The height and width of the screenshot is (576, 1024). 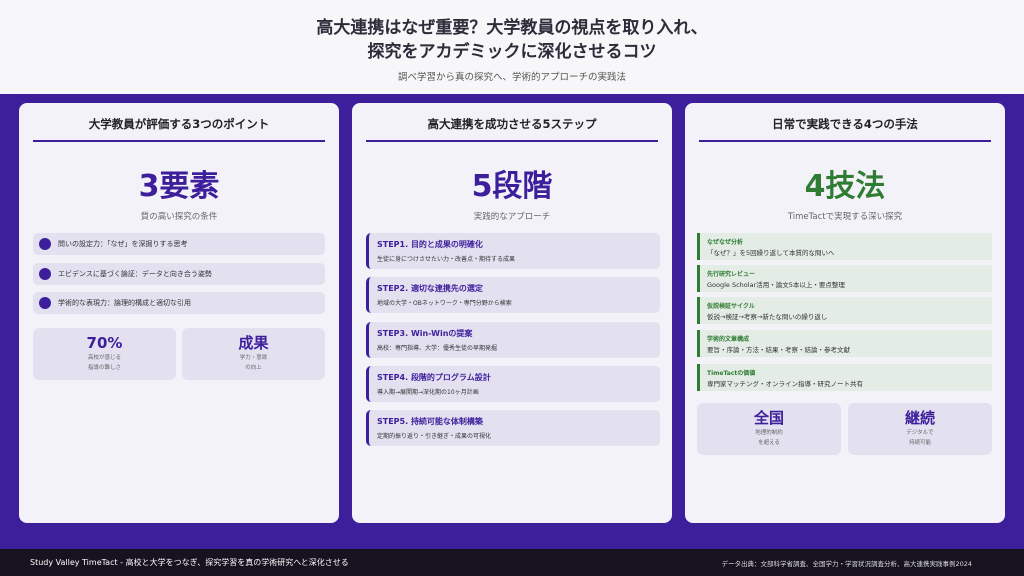 What do you see at coordinates (844, 310) in the screenshot?
I see `method-item: 仮説検証サイクル 仮説→検証→考察→新たな問いの繰り返し` at bounding box center [844, 310].